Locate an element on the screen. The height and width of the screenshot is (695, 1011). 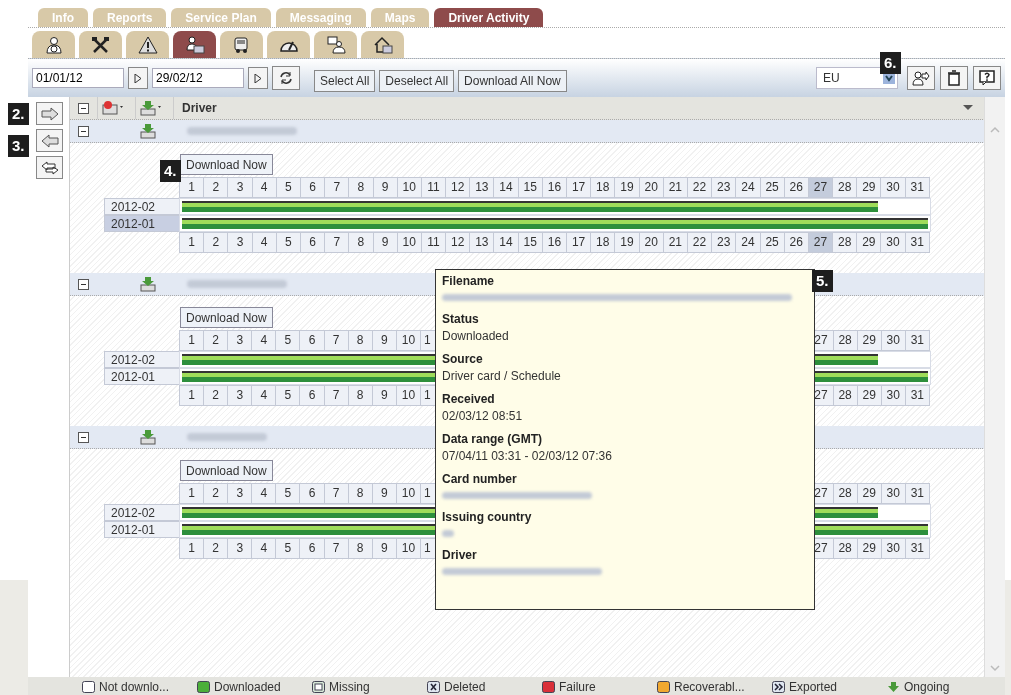
day-header-cell: 12 is located at coordinates (458, 187).